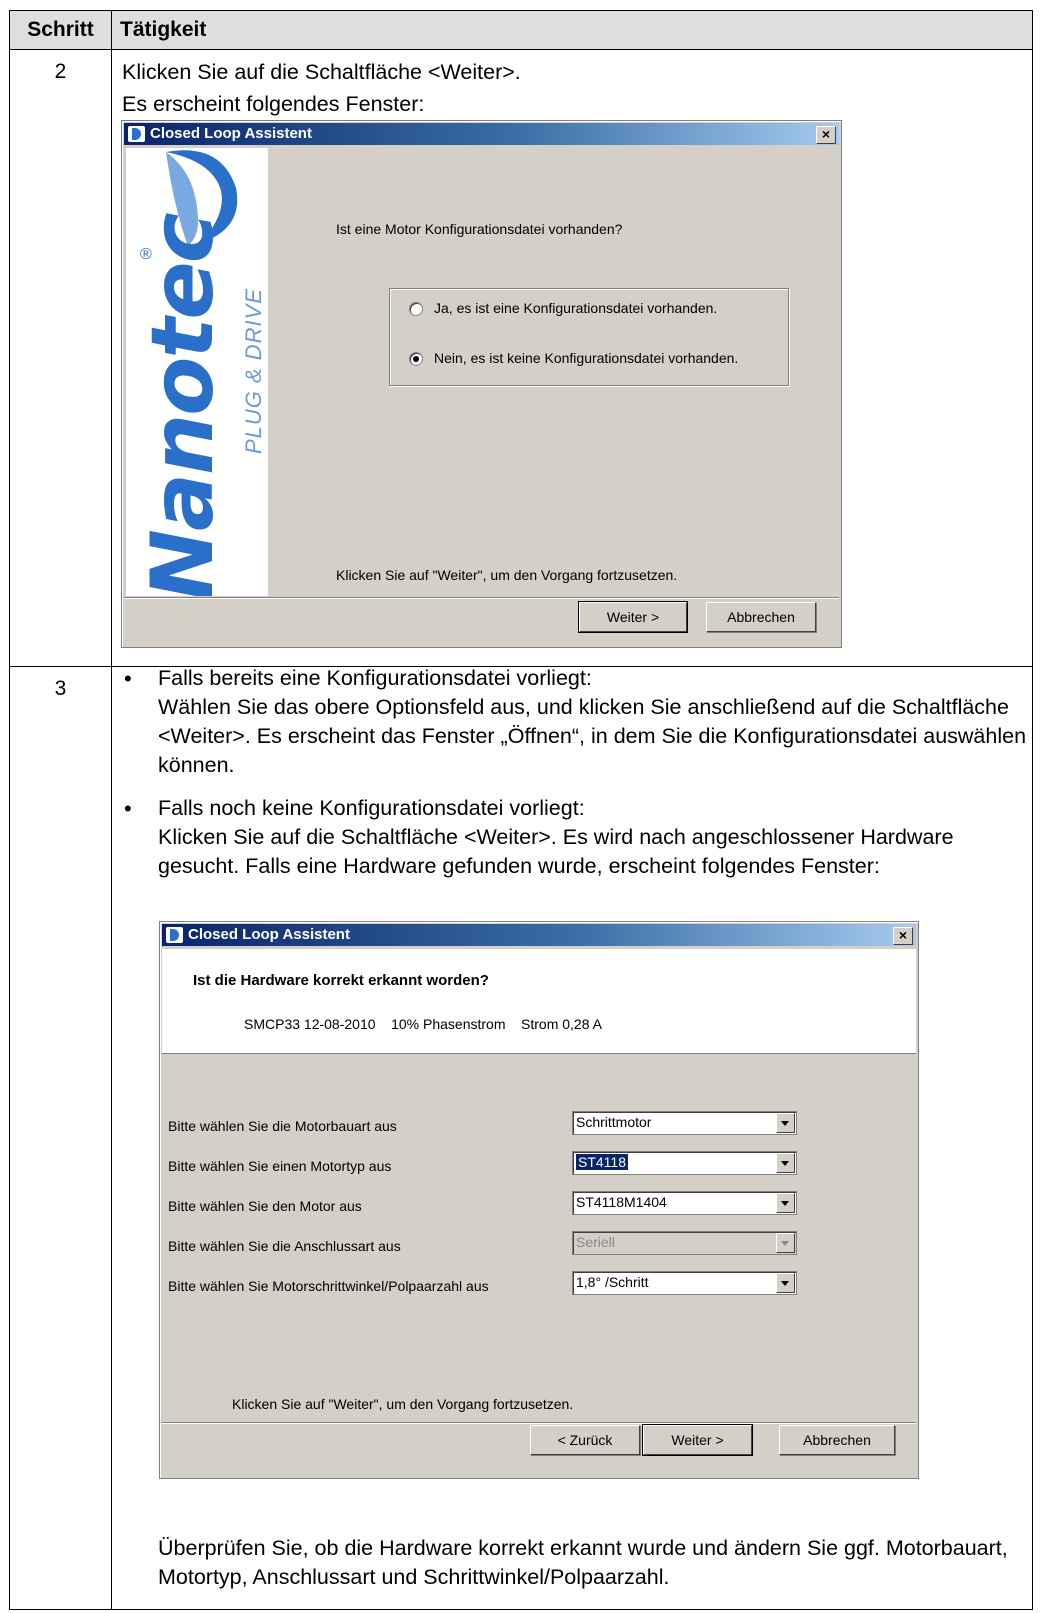 This screenshot has width=1043, height=1613. I want to click on motorbauart-select: Schrittmotor, so click(684, 1123).